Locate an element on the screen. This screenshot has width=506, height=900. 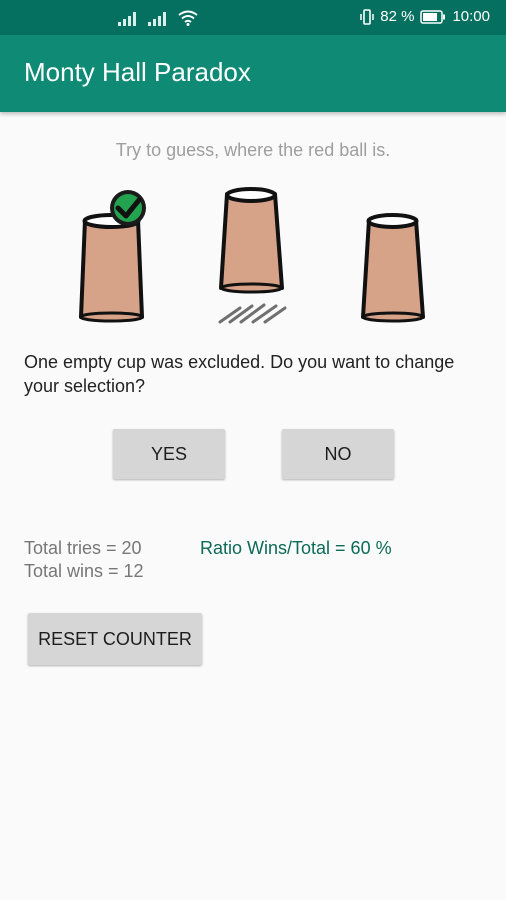
clock: 10:00 is located at coordinates (471, 16).